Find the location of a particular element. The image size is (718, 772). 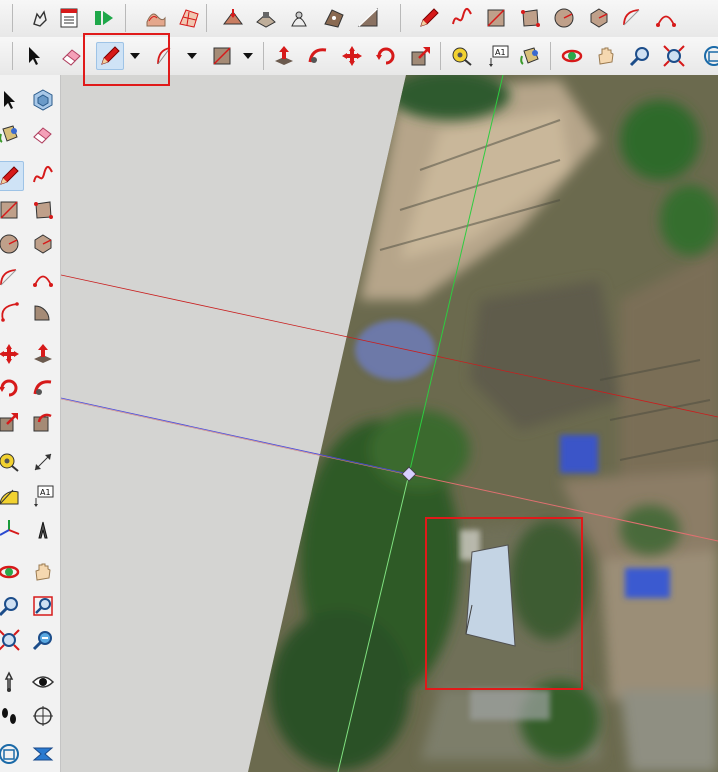

scale-icon is located at coordinates (10, 422).